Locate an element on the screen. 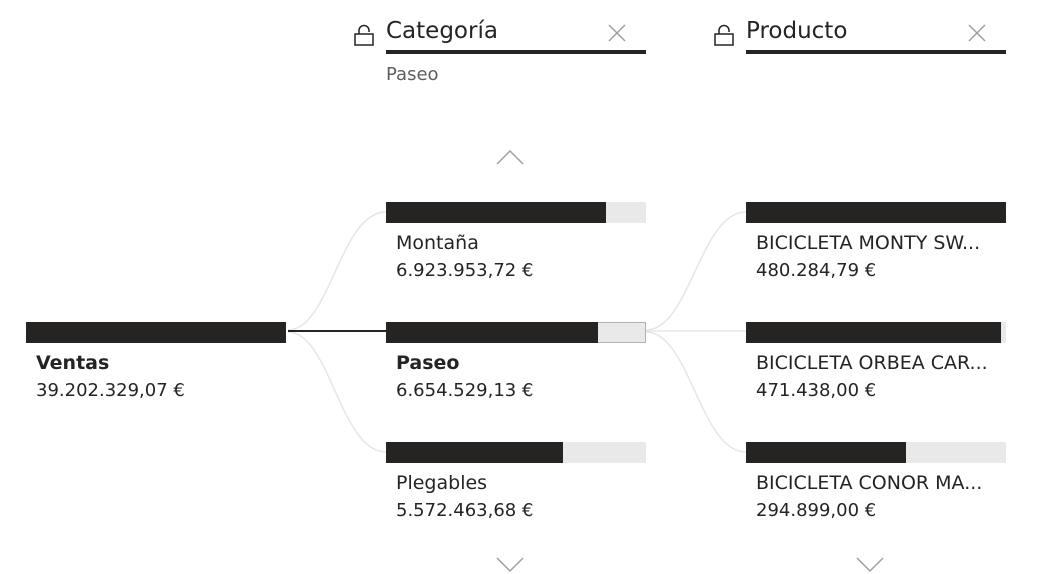  node-value: 471.438,00 € is located at coordinates (816, 390).